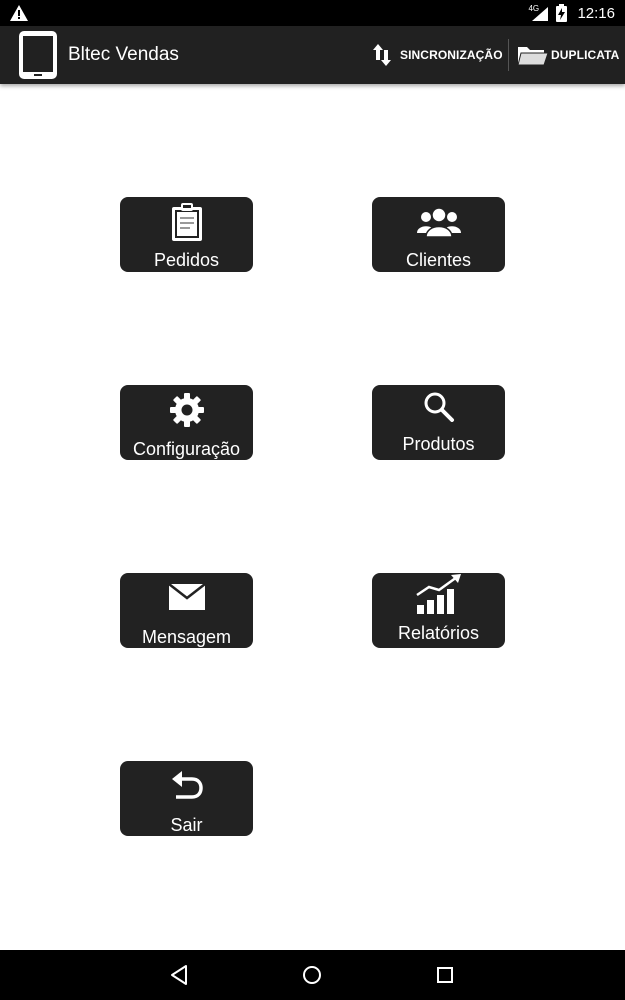  I want to click on recents-icon, so click(445, 975).